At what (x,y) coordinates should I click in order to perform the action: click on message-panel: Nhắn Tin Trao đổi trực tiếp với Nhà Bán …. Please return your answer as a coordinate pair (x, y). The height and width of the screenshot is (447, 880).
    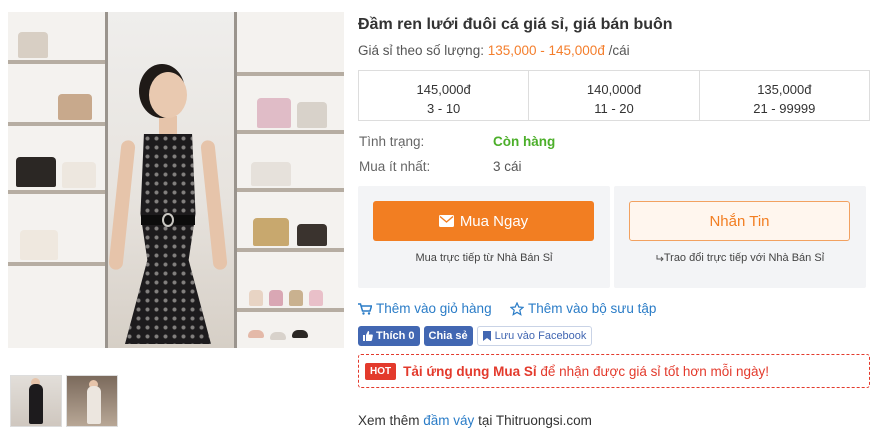
    Looking at the image, I should click on (740, 237).